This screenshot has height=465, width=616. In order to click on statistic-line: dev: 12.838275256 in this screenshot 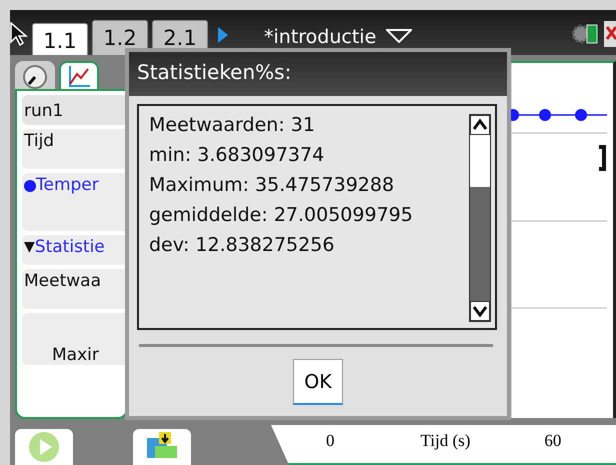, I will do `click(242, 245)`.